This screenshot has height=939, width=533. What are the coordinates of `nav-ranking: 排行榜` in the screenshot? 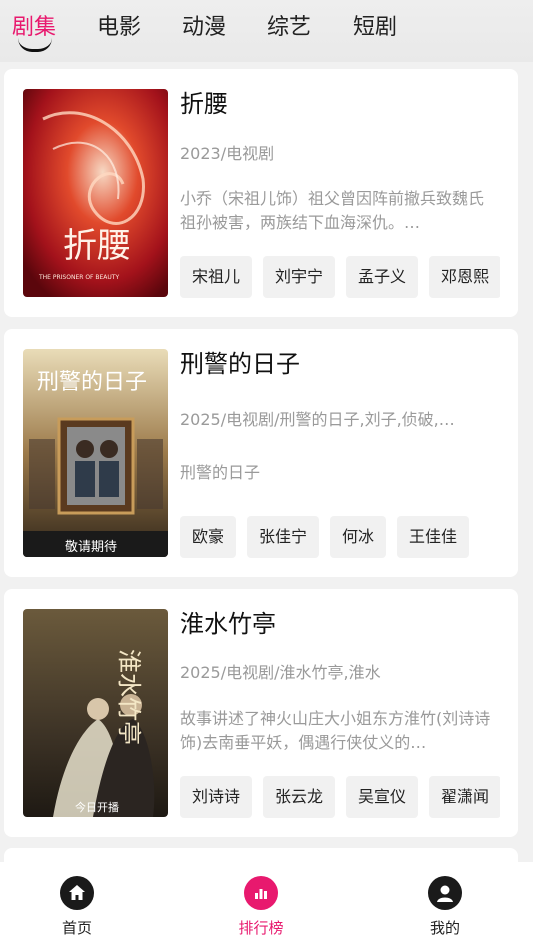 It's located at (261, 907).